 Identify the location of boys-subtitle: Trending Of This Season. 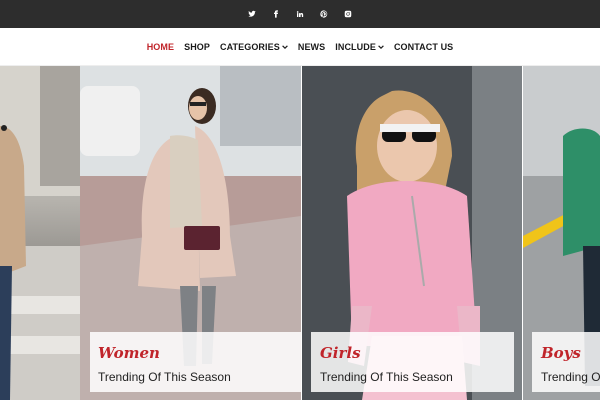
(570, 377).